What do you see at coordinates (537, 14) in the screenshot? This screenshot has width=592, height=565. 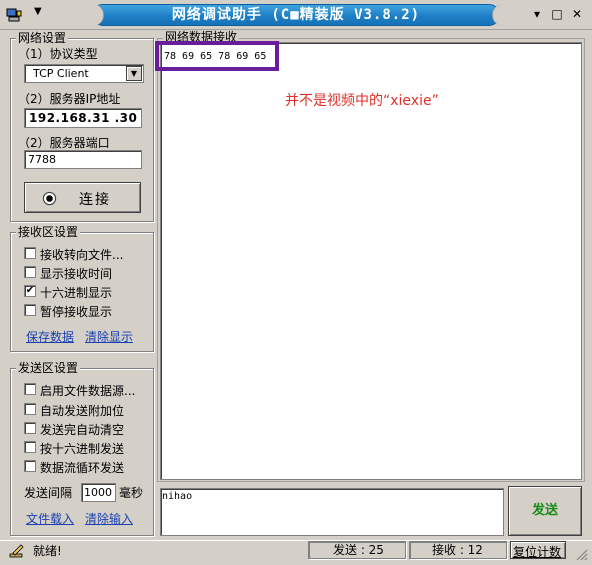 I see `minimize-button: ▾` at bounding box center [537, 14].